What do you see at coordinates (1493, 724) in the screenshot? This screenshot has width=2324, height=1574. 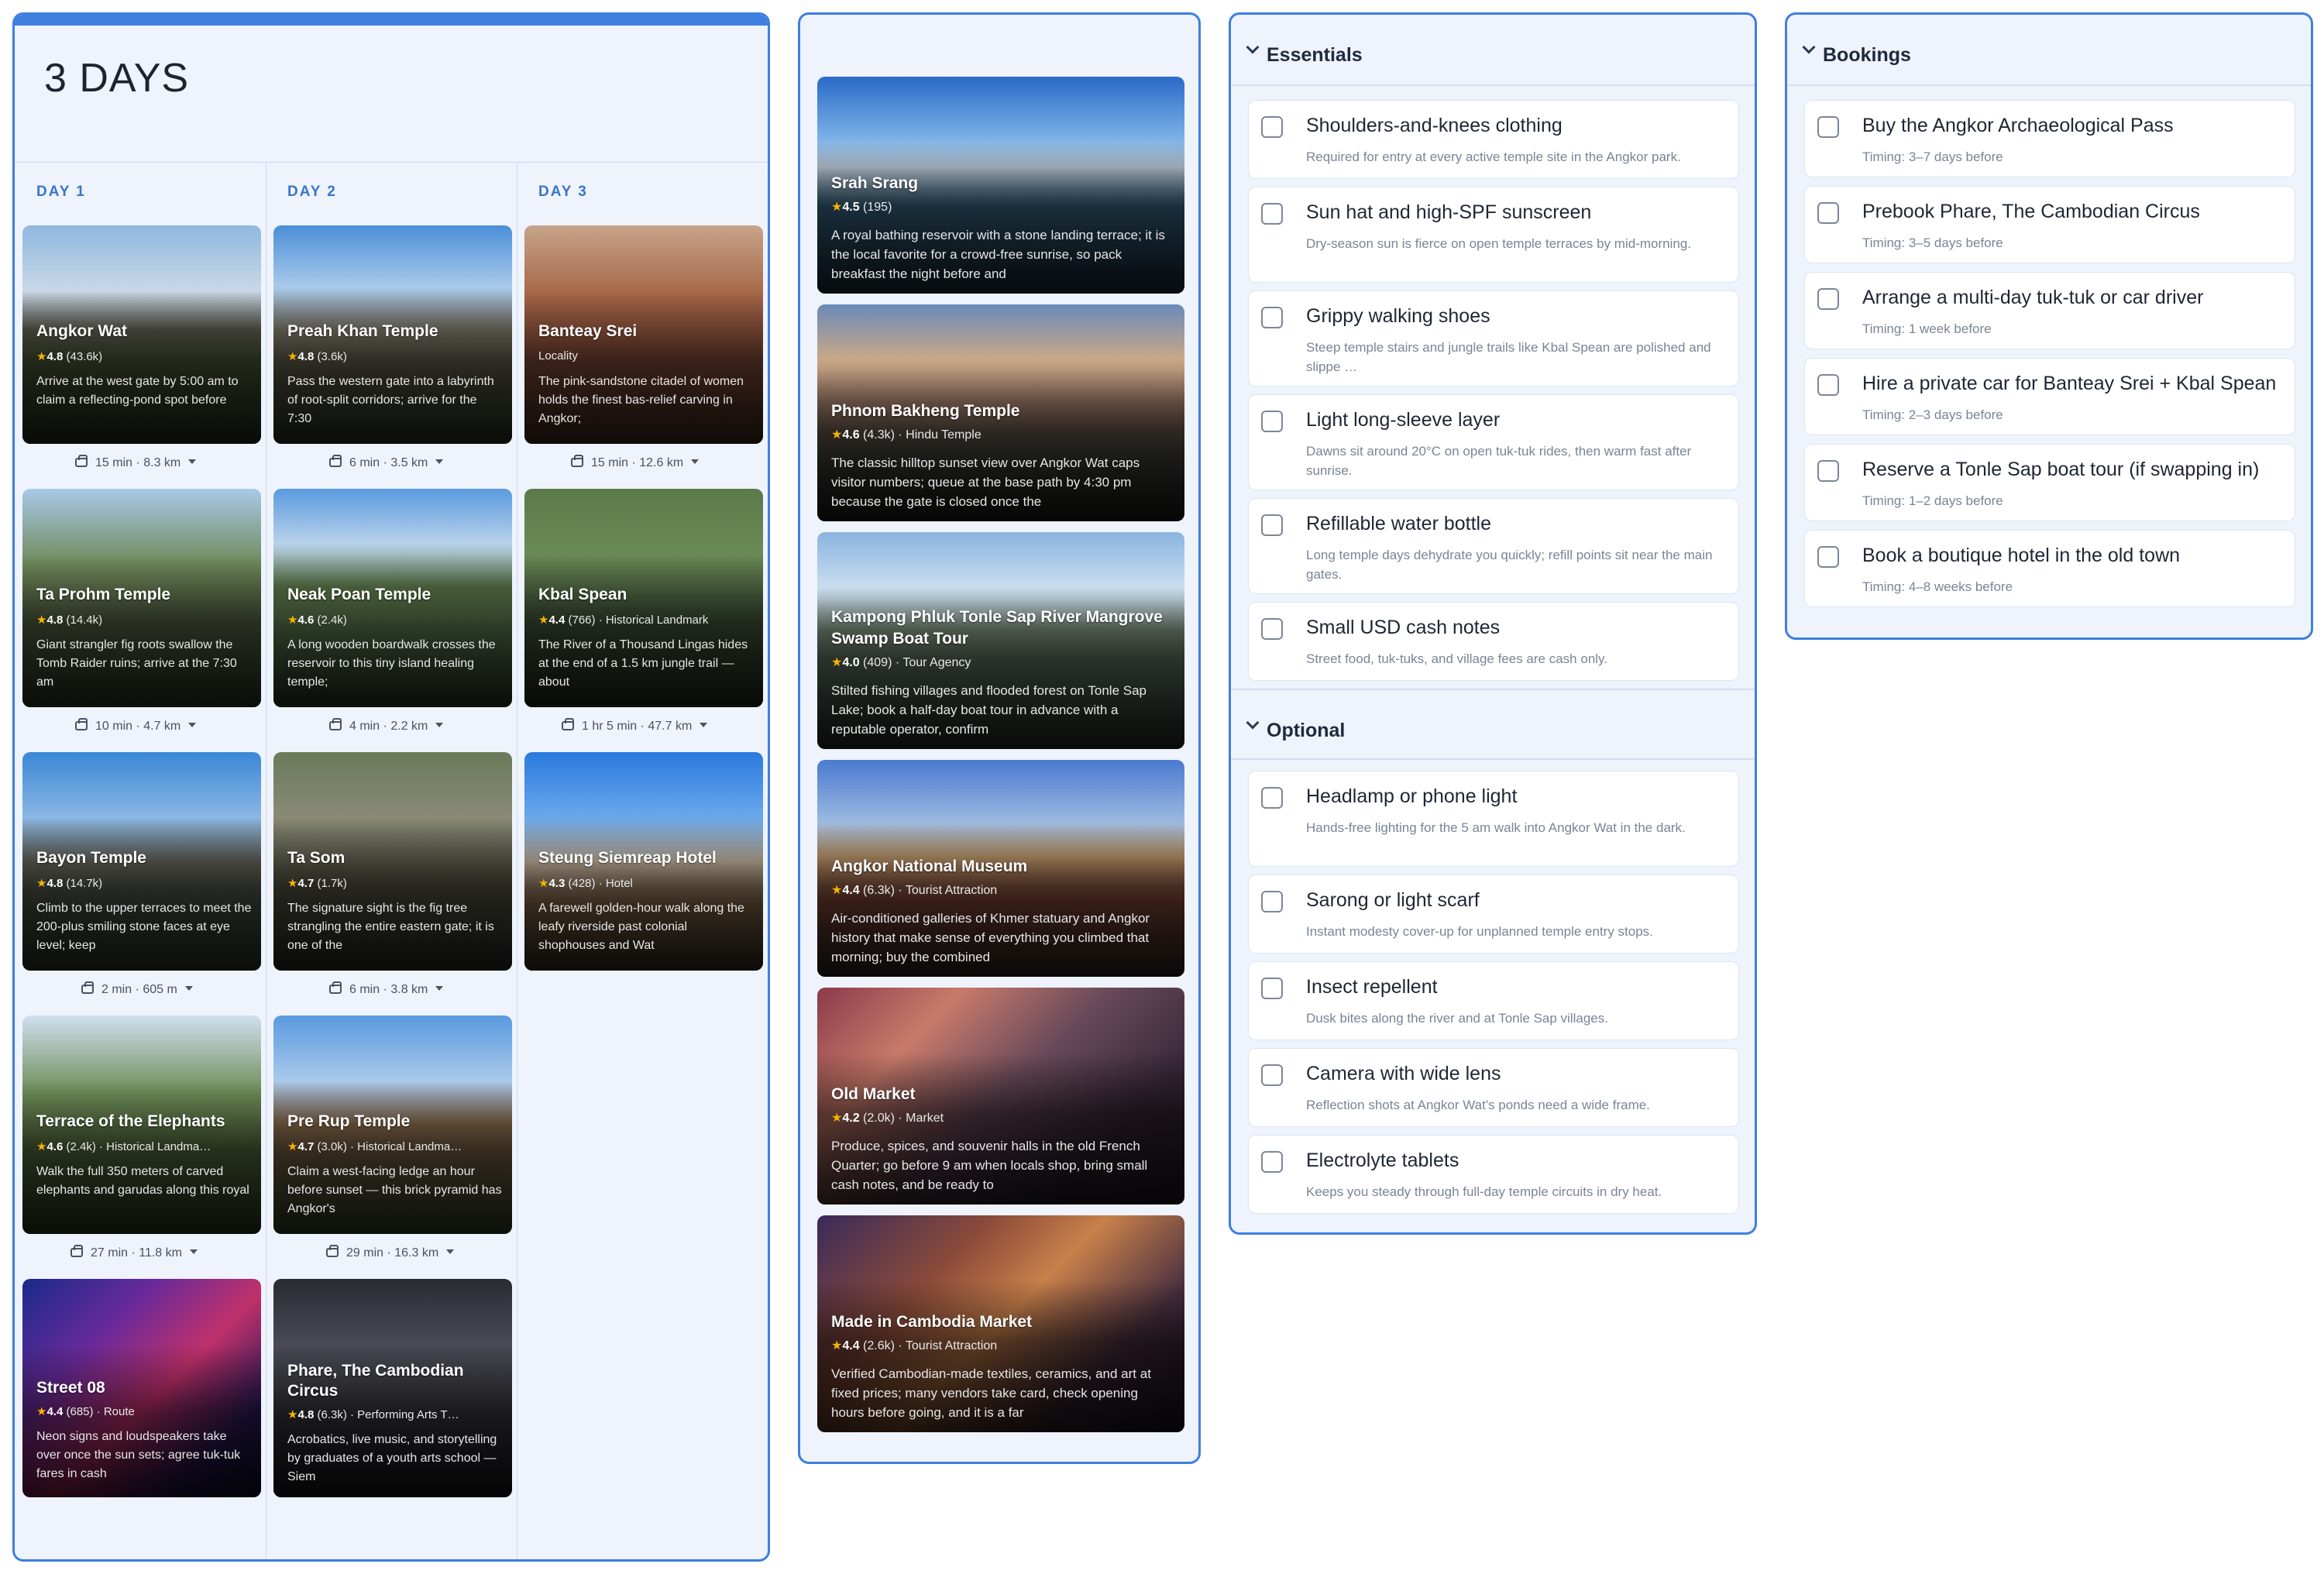 I see `optional-section-header: Optional` at bounding box center [1493, 724].